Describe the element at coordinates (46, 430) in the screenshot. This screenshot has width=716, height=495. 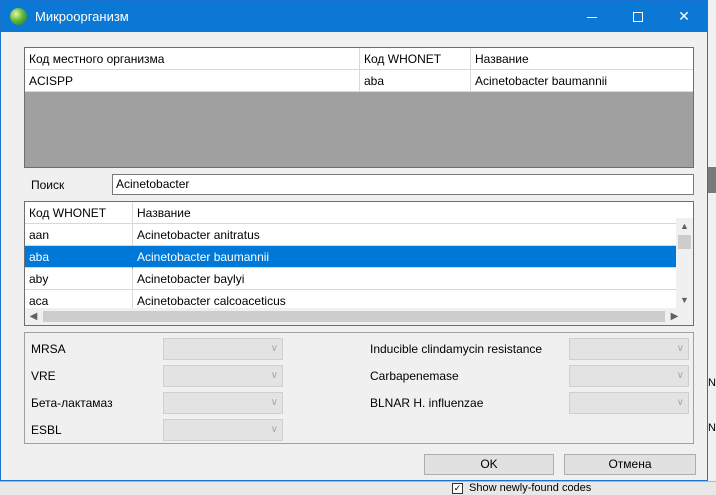
I see `esbl-label: ESBL` at that location.